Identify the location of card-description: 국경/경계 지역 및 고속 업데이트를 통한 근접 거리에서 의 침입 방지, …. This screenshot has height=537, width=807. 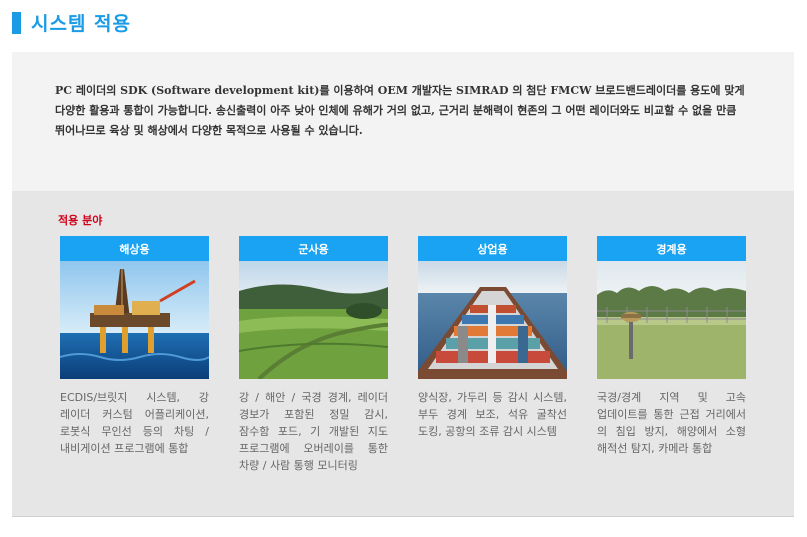
(671, 423).